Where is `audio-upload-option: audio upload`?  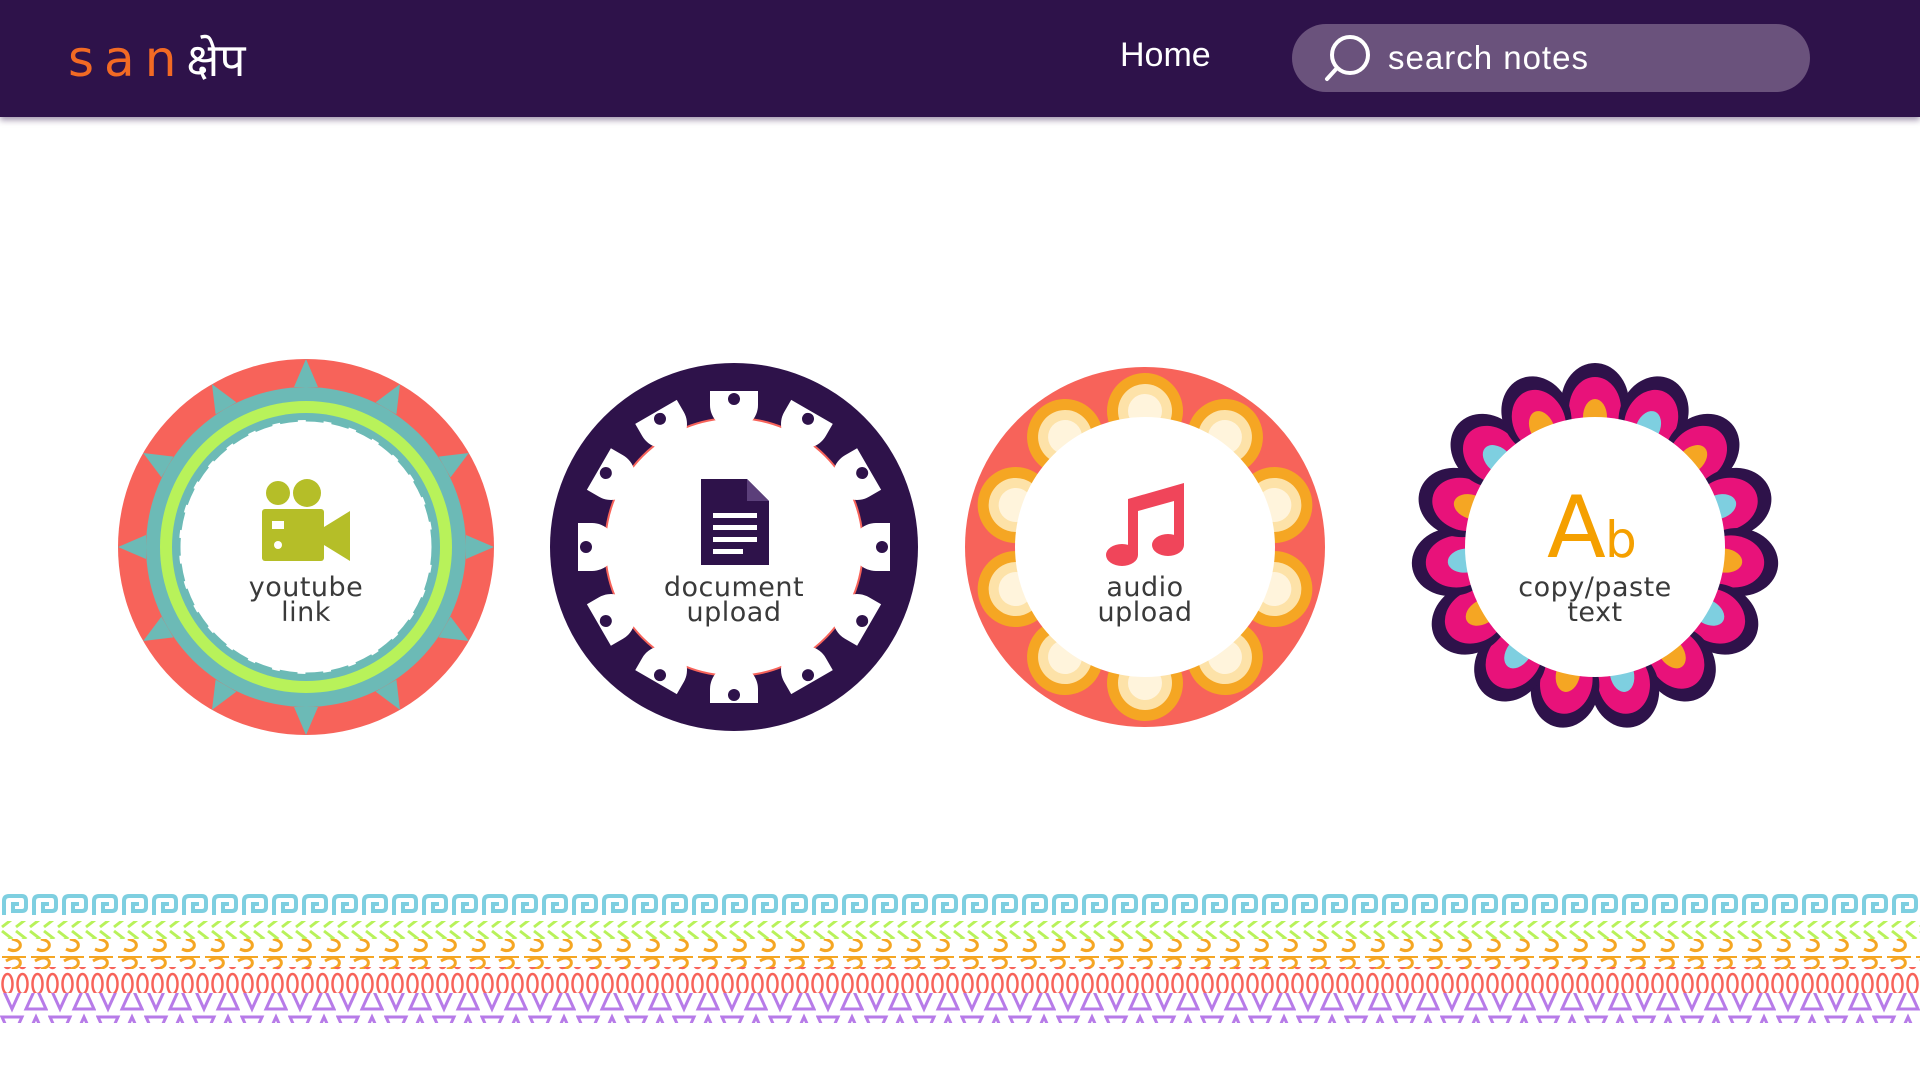 audio-upload-option: audio upload is located at coordinates (1145, 547).